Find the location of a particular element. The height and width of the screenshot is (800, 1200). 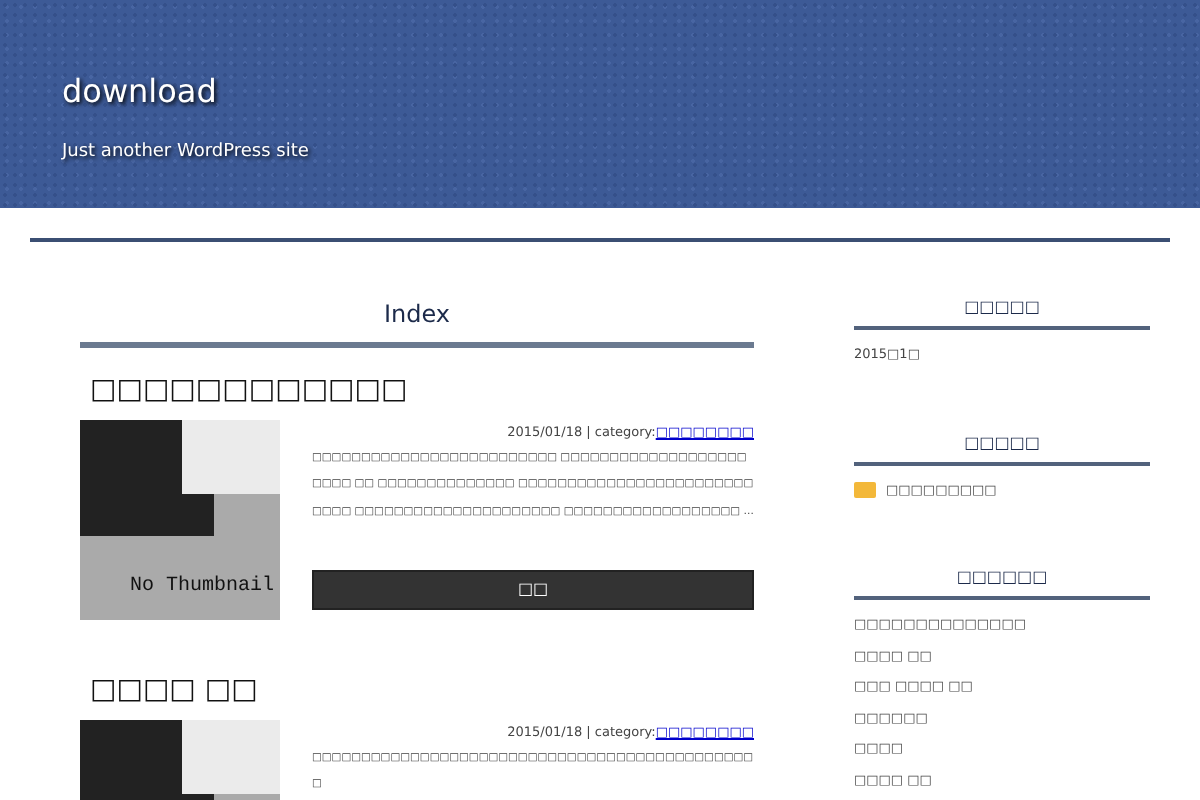

site-title: download is located at coordinates (631, 92).